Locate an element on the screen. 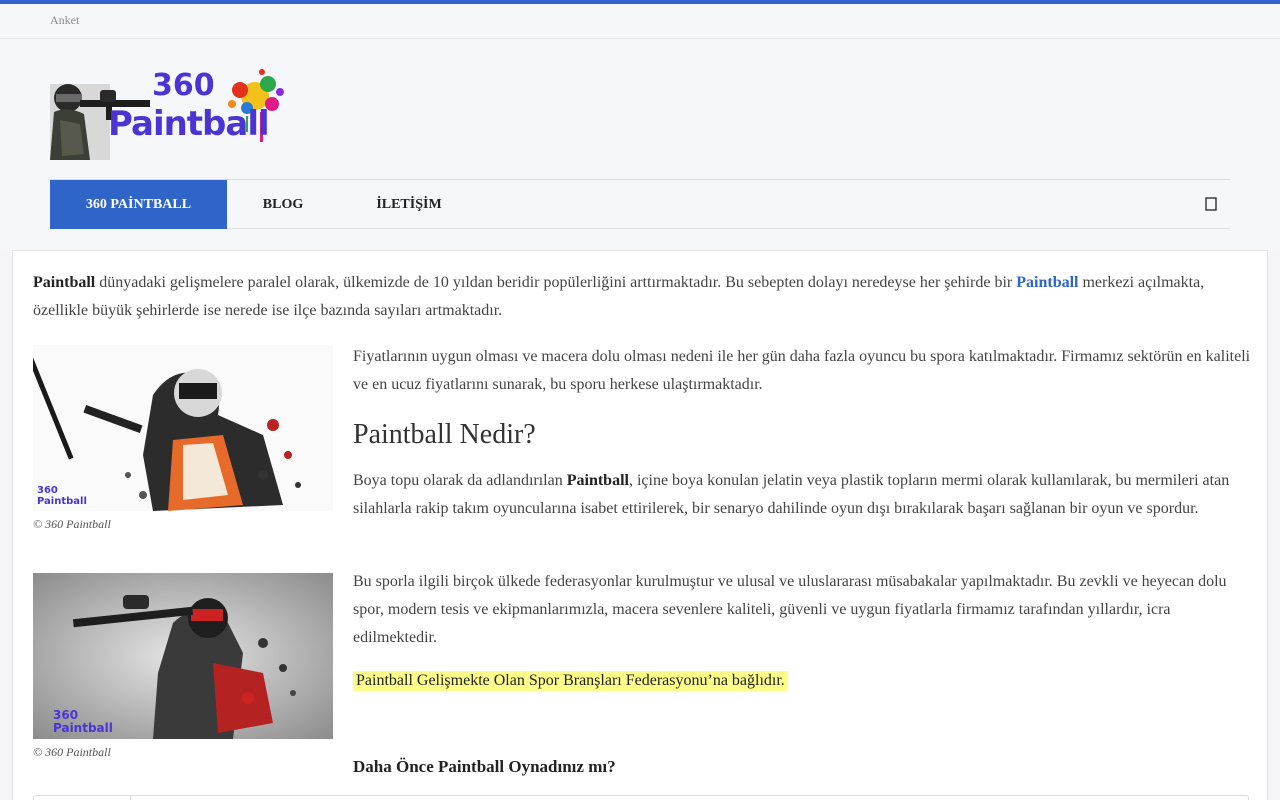 This screenshot has width=1280, height=800. intro-link-paintball: Paintball is located at coordinates (1047, 282).